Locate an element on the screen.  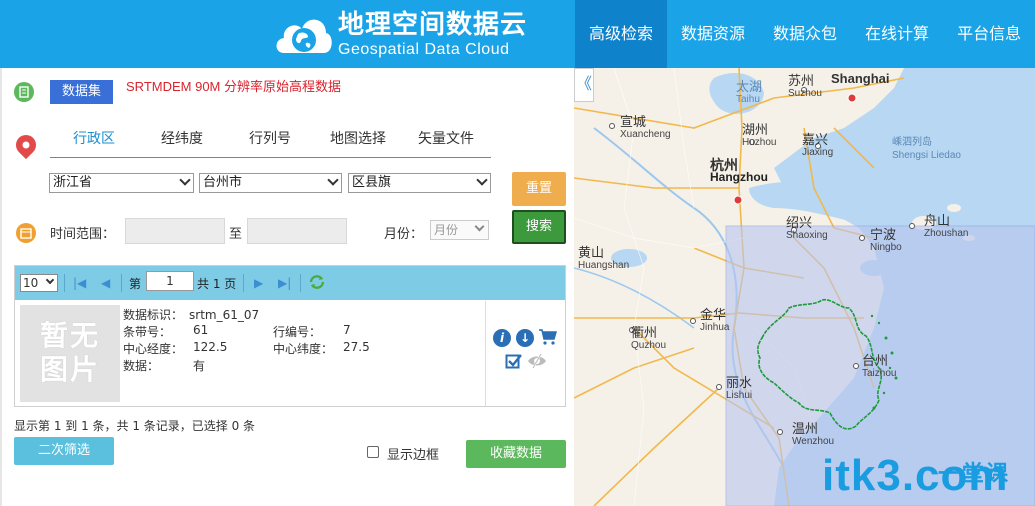
download-icon: ↓ is located at coordinates (525, 338).